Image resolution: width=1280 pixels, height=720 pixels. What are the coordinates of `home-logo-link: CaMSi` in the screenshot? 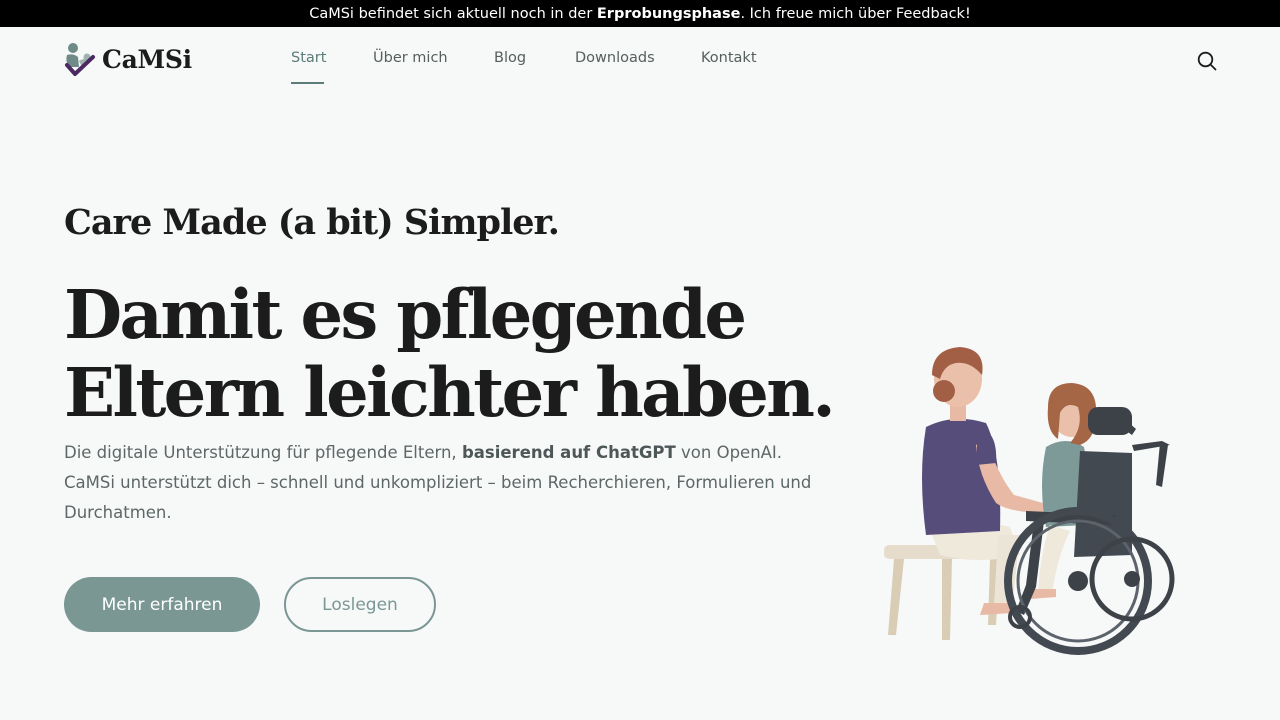 It's located at (127, 59).